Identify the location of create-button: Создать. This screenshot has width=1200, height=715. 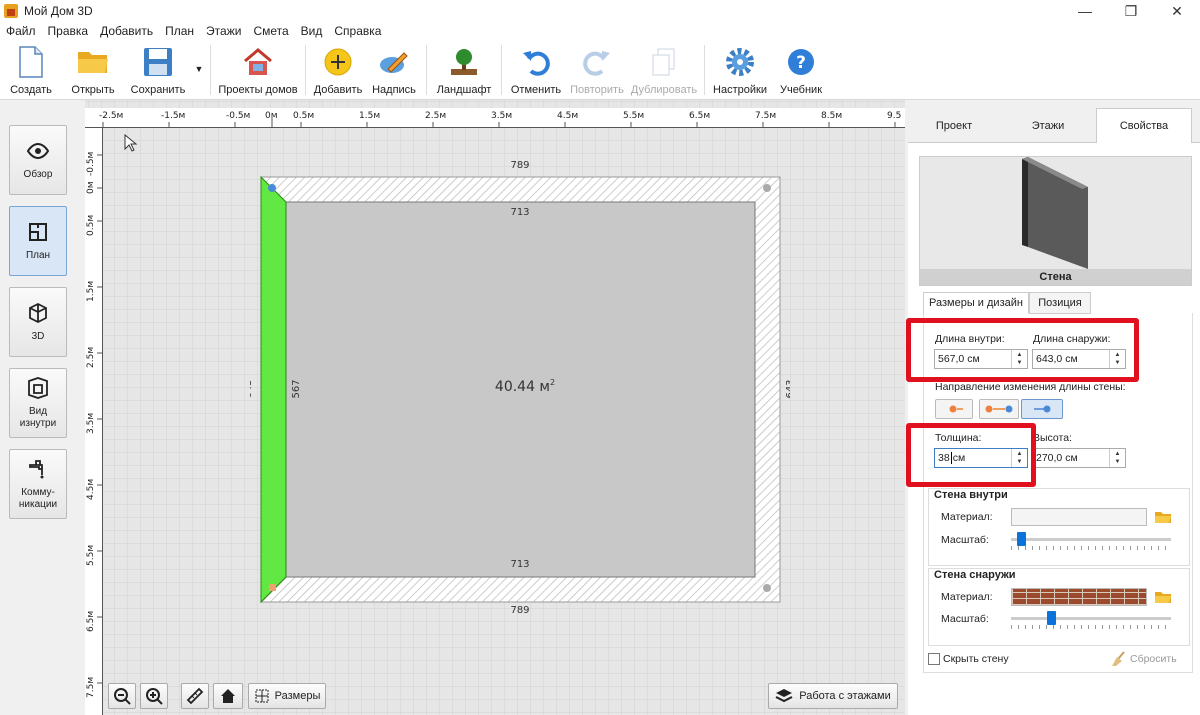
(31, 70).